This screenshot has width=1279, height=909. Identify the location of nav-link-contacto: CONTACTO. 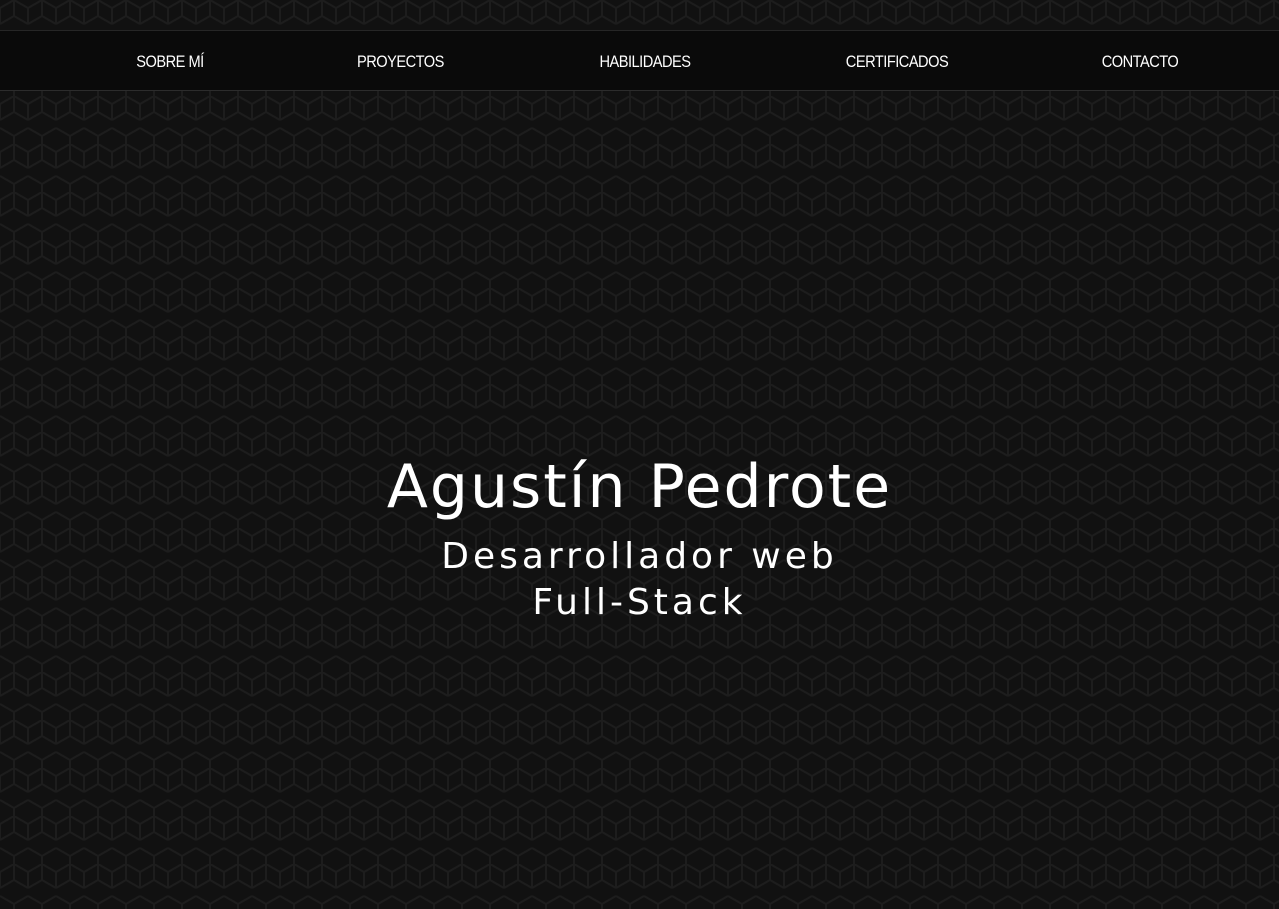
(1140, 61).